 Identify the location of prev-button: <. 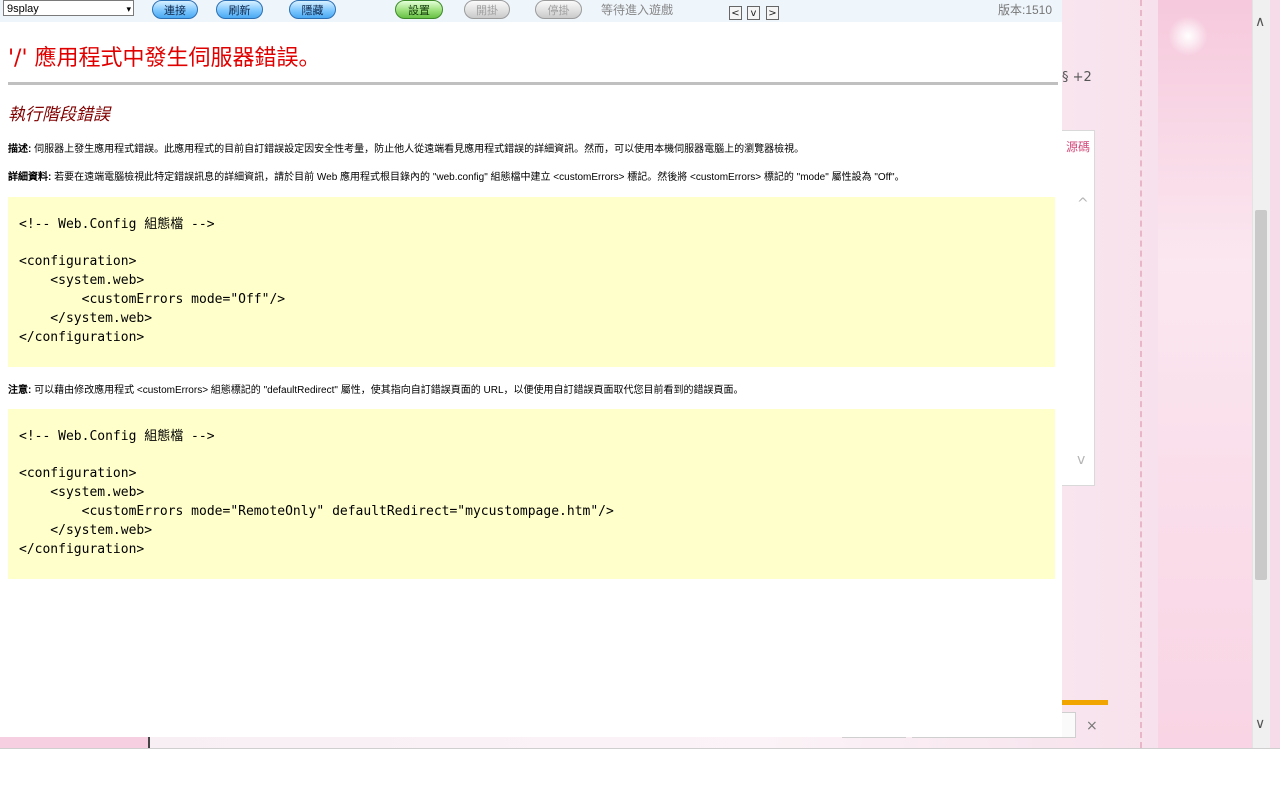
(735, 13).